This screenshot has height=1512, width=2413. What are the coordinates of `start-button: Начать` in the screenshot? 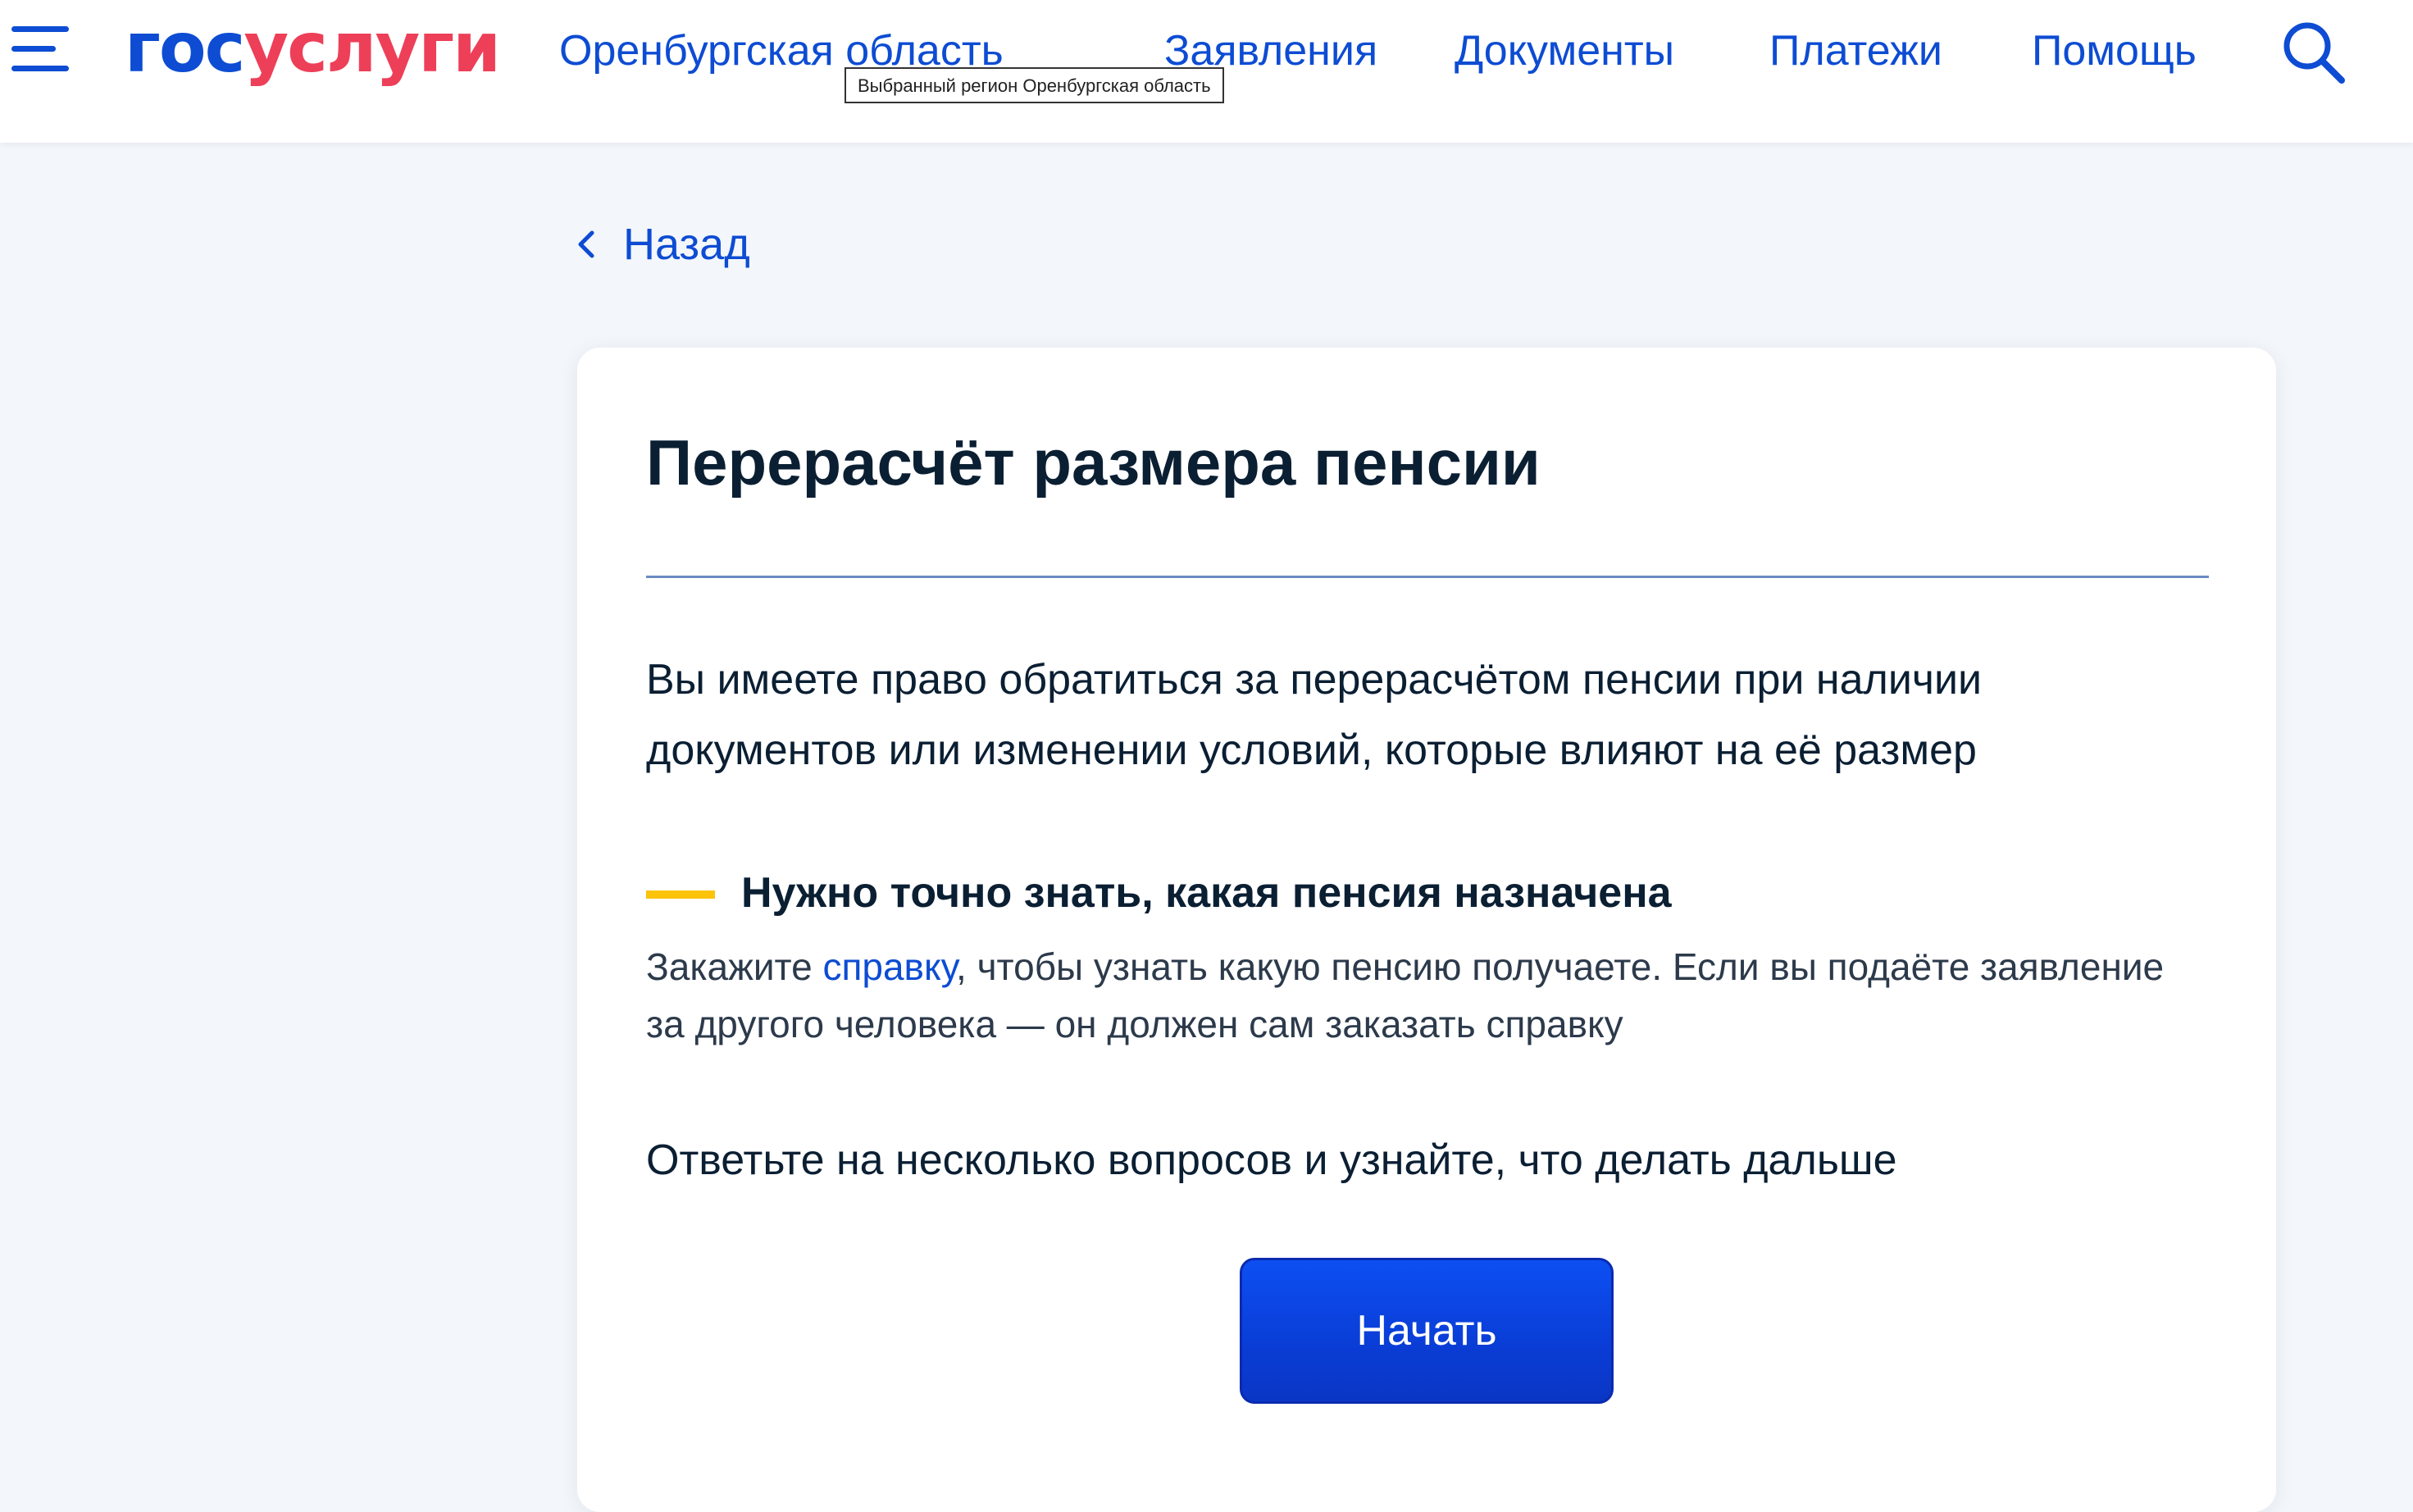 It's located at (1427, 1331).